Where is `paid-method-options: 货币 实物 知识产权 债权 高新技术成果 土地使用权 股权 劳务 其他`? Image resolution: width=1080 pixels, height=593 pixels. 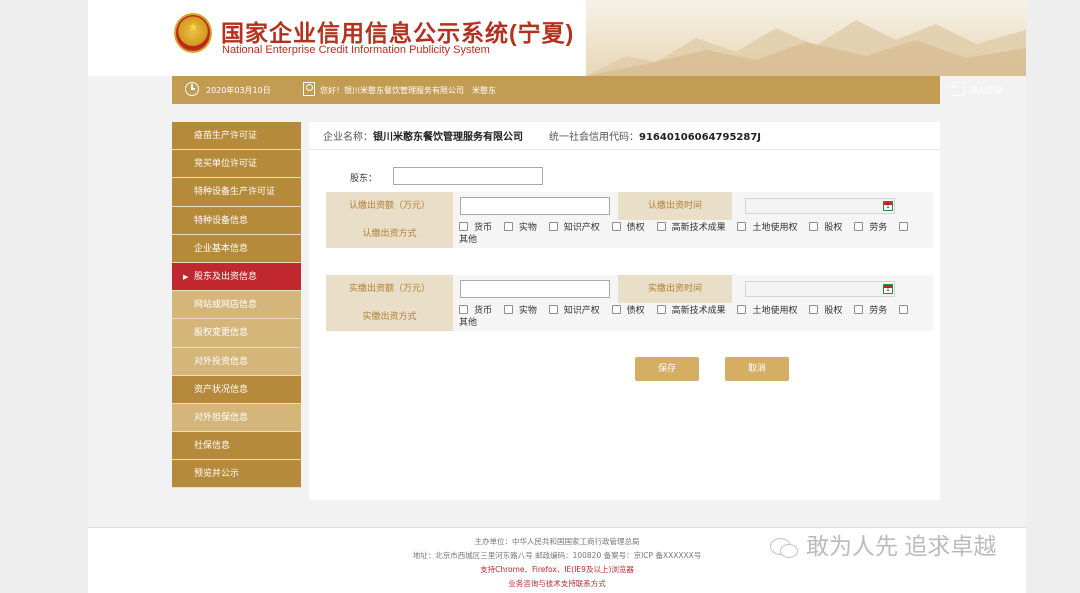
paid-method-options: 货币 实物 知识产权 债权 高新技术成果 土地使用权 股权 劳务 其他 is located at coordinates (696, 317).